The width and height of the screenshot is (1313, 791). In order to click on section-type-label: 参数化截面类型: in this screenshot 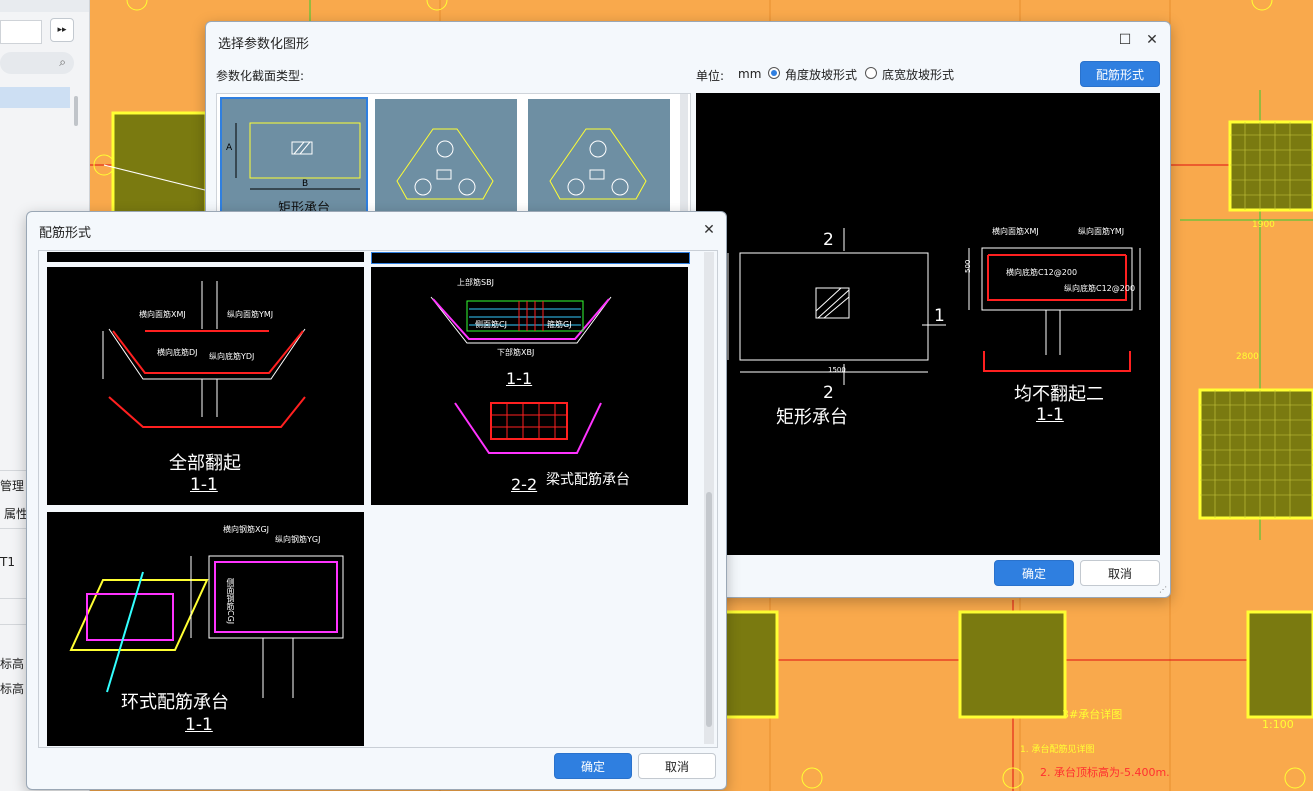, I will do `click(260, 76)`.